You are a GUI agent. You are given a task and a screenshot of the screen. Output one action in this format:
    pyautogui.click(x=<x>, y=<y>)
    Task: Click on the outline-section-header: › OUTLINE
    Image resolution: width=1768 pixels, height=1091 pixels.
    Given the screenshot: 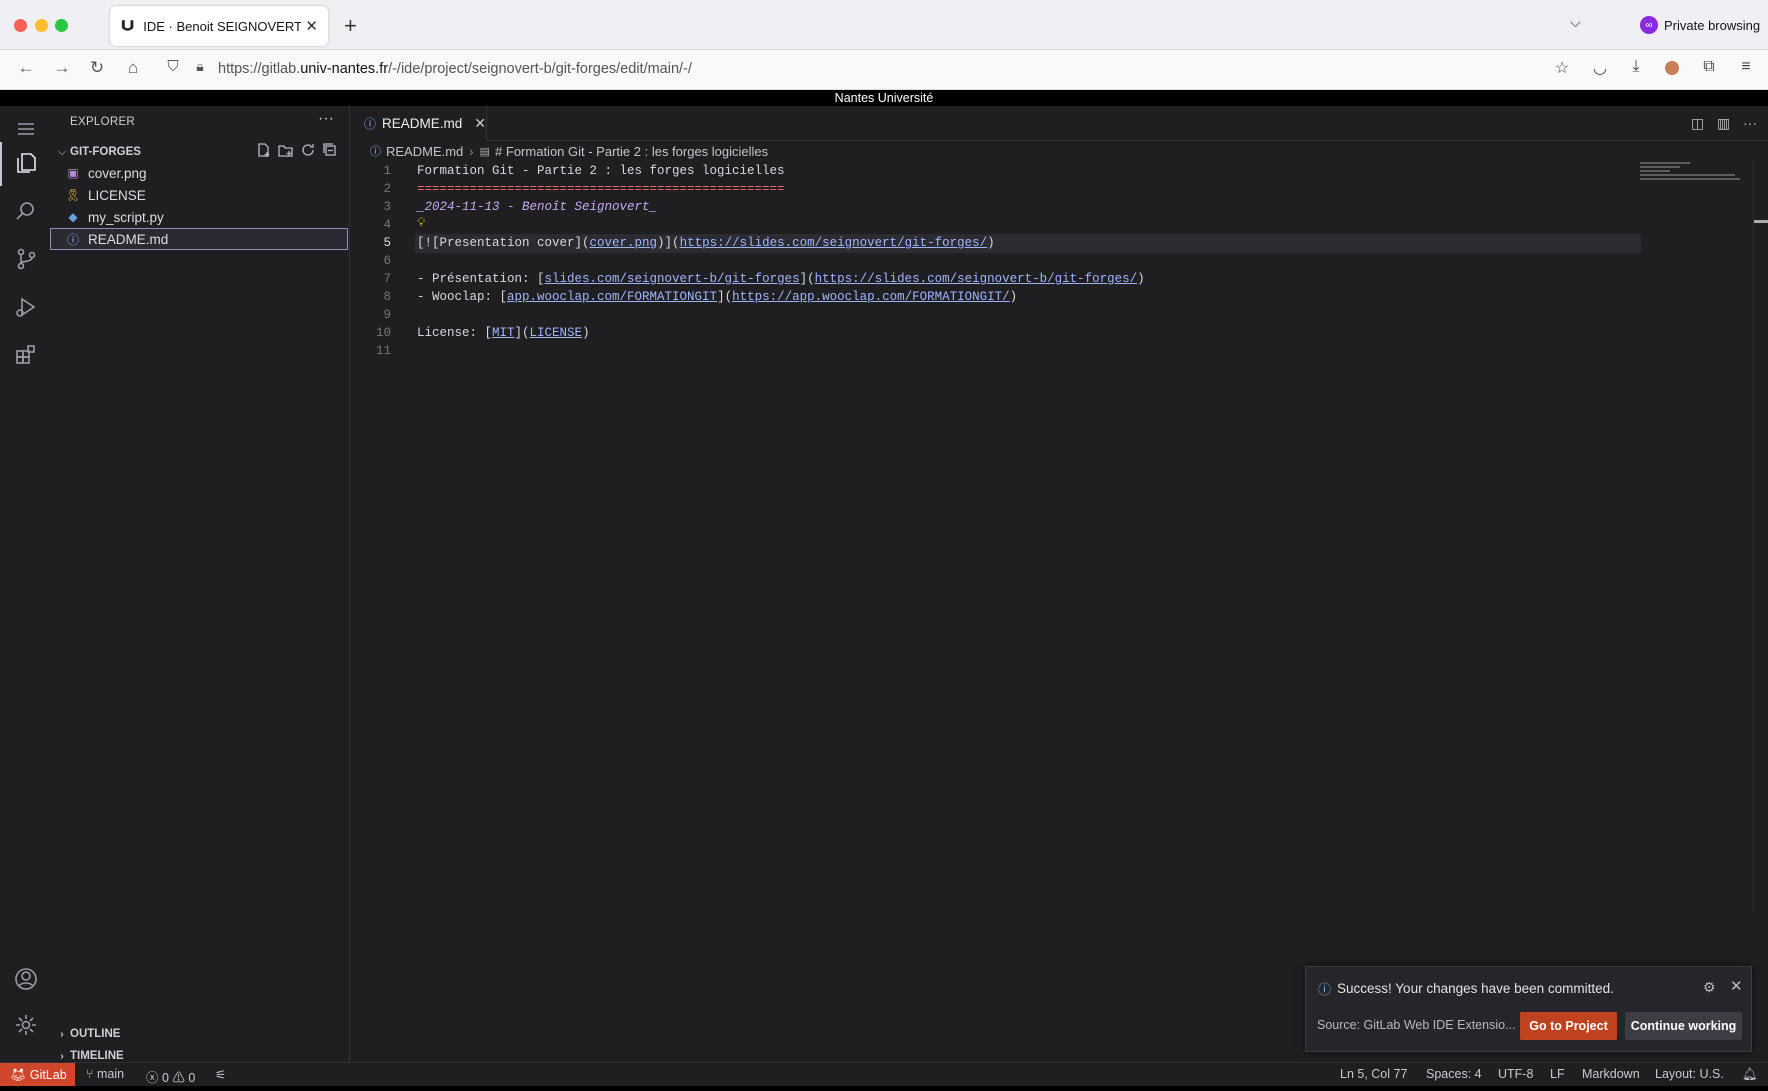 What is the action you would take?
    pyautogui.click(x=87, y=1034)
    